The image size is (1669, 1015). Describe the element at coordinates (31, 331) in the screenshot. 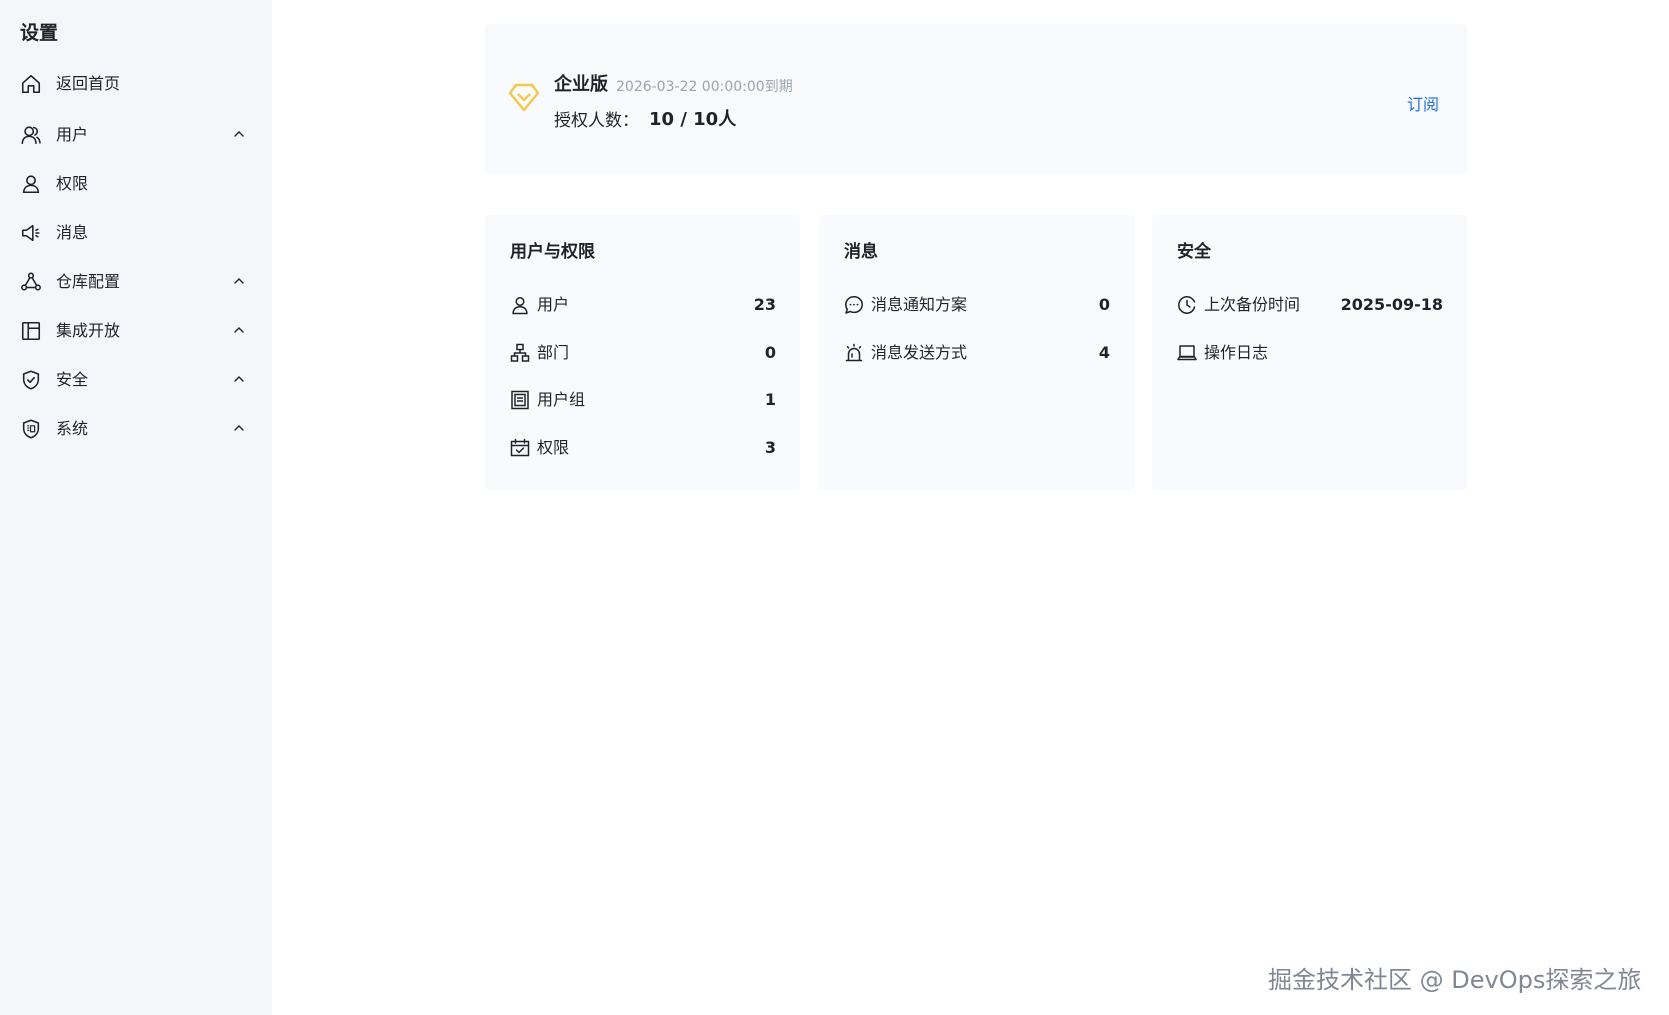

I see `layout-icon` at that location.